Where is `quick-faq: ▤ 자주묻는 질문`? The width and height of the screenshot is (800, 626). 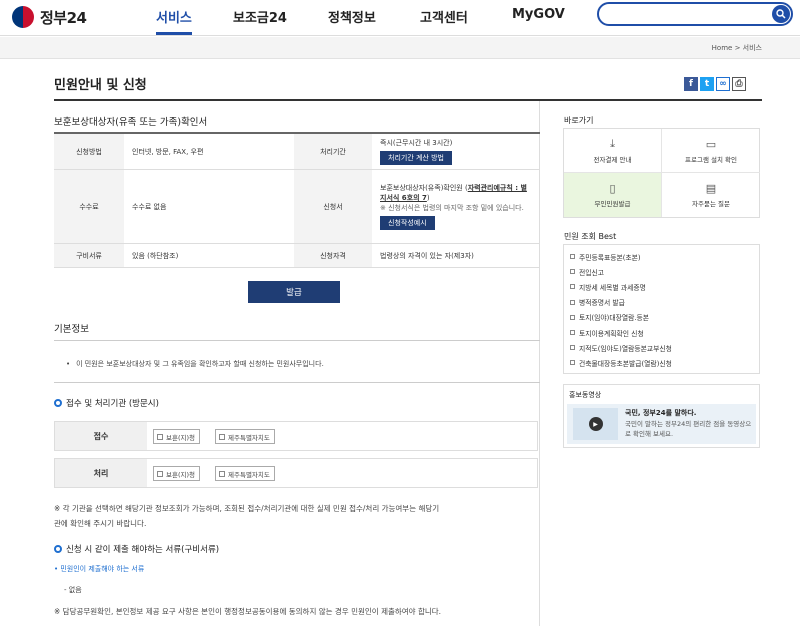
quick-faq: ▤ 자주묻는 질문 is located at coordinates (711, 195).